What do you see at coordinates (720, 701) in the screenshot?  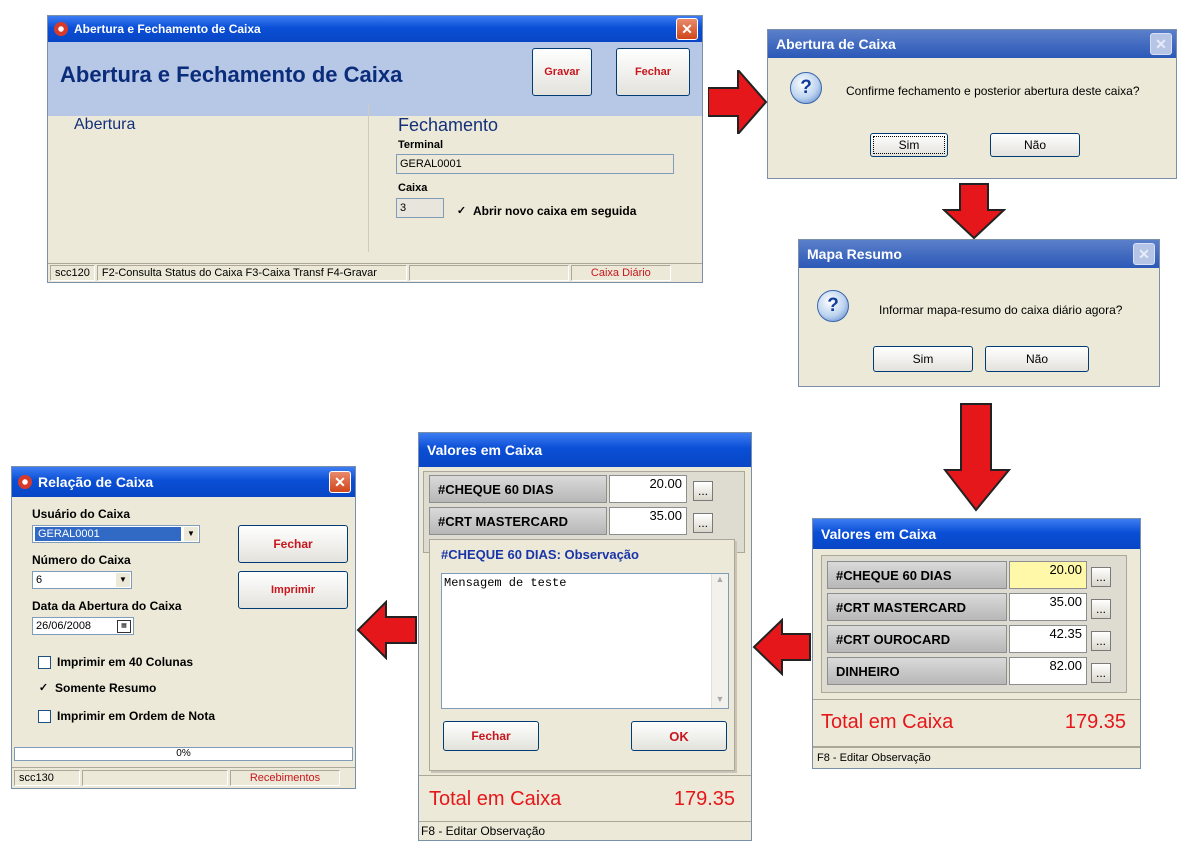 I see `scroll-down-icon: ▼` at bounding box center [720, 701].